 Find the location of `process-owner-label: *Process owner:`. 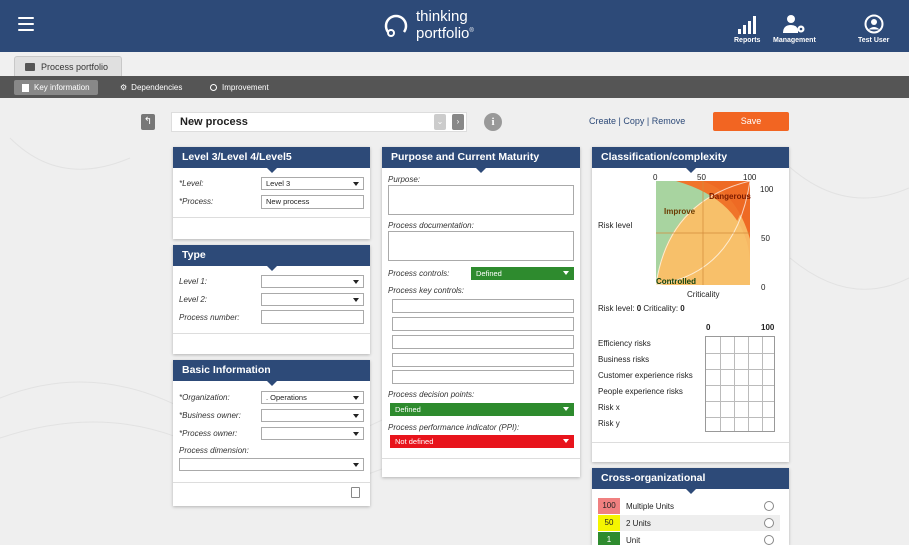

process-owner-label: *Process owner: is located at coordinates (208, 433).